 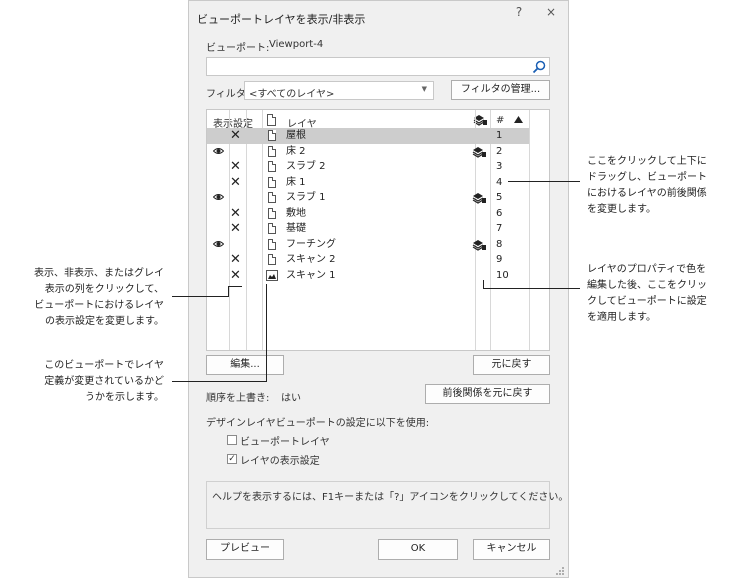 What do you see at coordinates (531, 288) in the screenshot?
I see `leader-line-apply` at bounding box center [531, 288].